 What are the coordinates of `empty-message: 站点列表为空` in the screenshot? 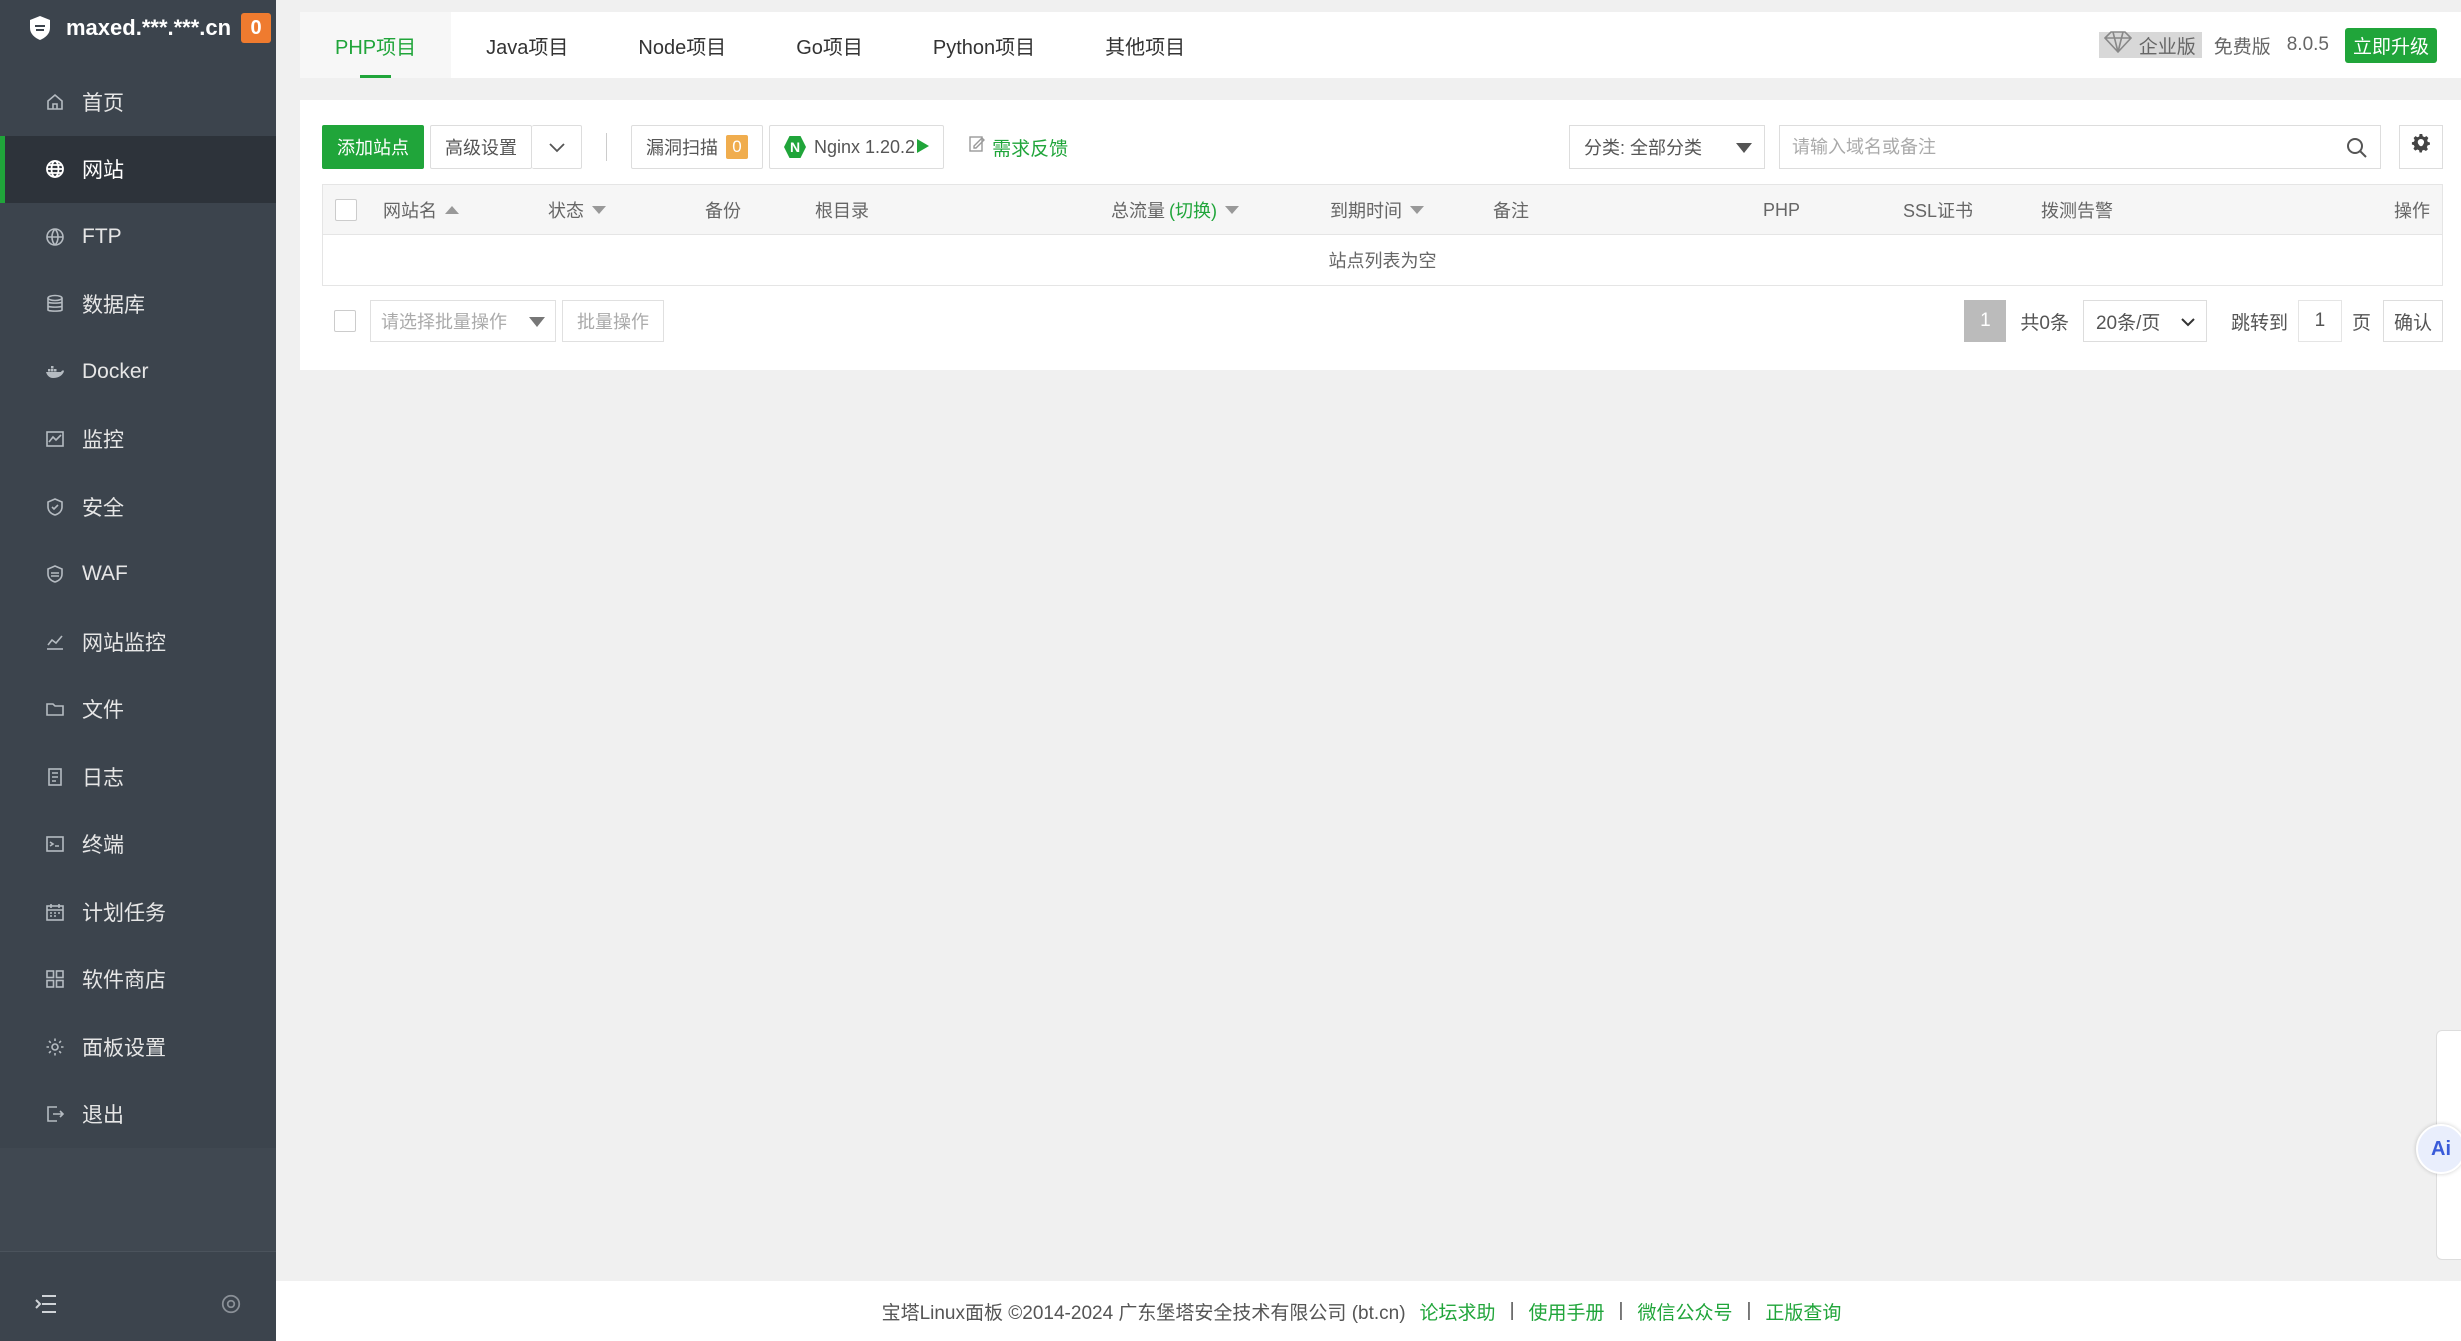 It's located at (1382, 261).